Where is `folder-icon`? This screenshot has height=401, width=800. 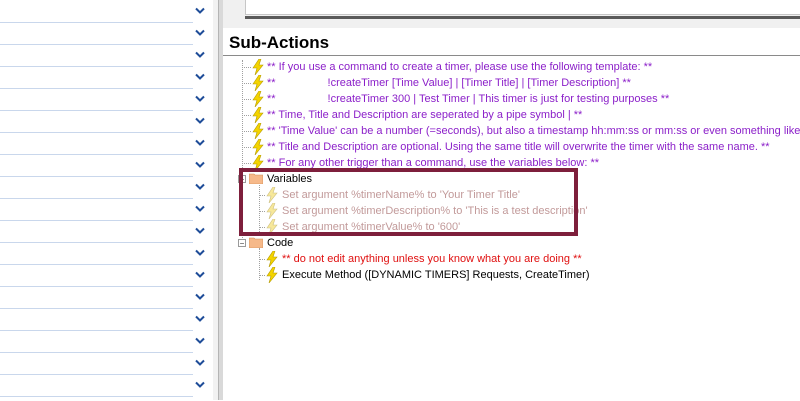
folder-icon is located at coordinates (256, 242).